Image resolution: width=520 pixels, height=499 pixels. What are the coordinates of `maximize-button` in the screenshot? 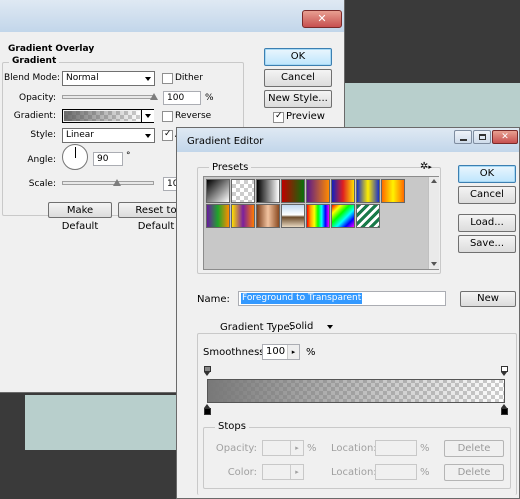 It's located at (482, 137).